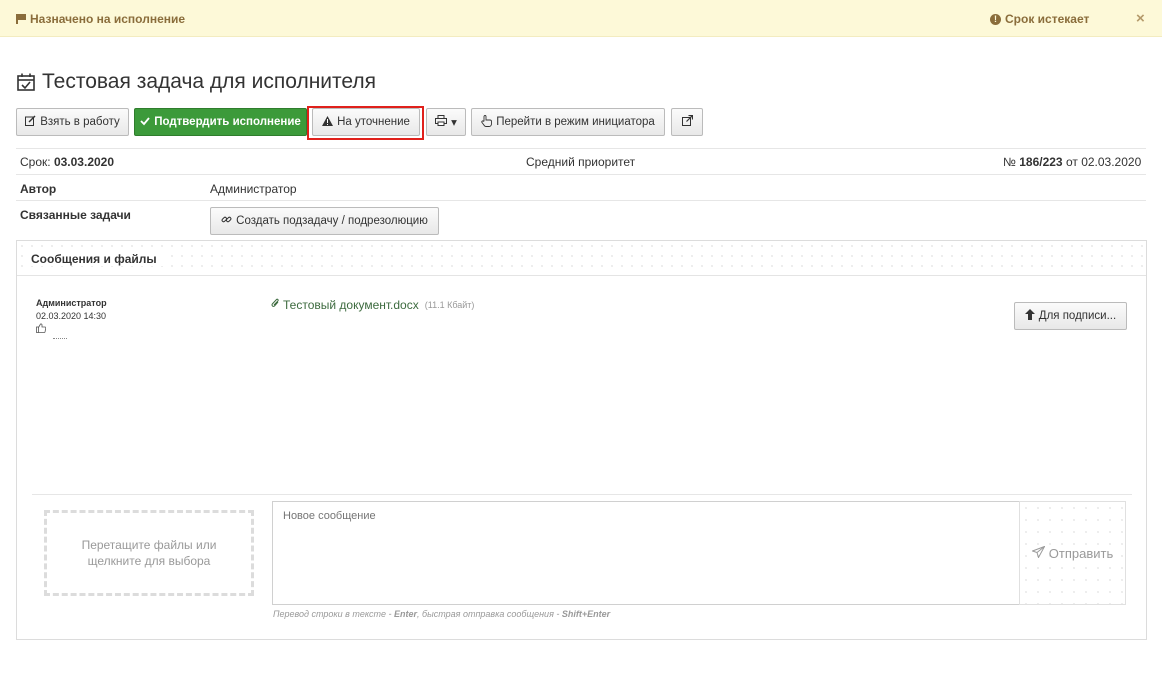 The width and height of the screenshot is (1173, 674). What do you see at coordinates (41, 329) in the screenshot?
I see `thumbs-up-icon` at bounding box center [41, 329].